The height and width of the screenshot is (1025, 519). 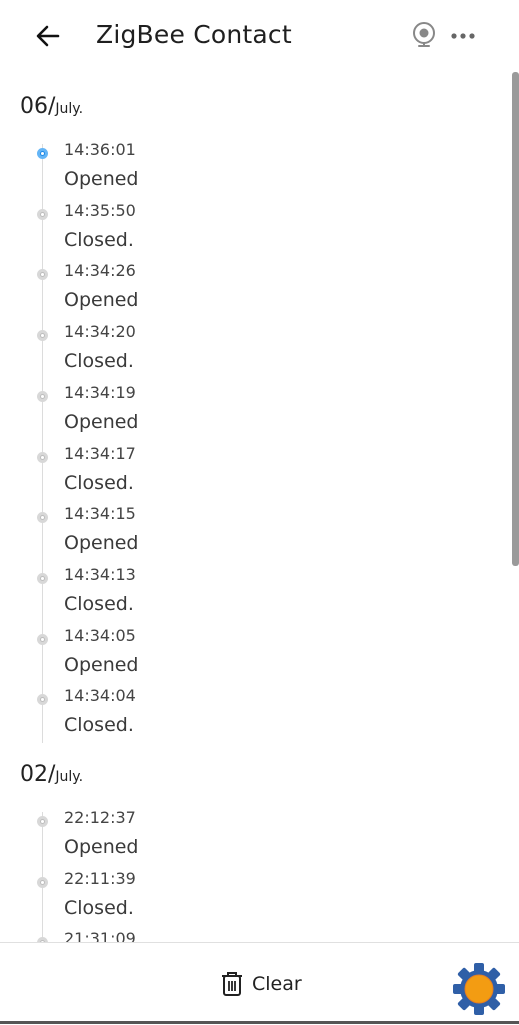 I want to click on back-button, so click(x=48, y=36).